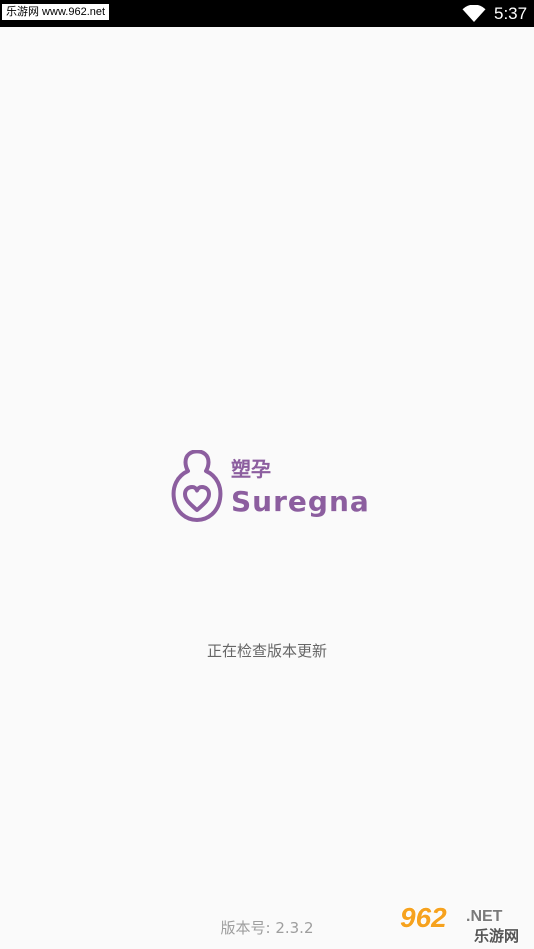  What do you see at coordinates (511, 13) in the screenshot?
I see `status-clock: 5:37` at bounding box center [511, 13].